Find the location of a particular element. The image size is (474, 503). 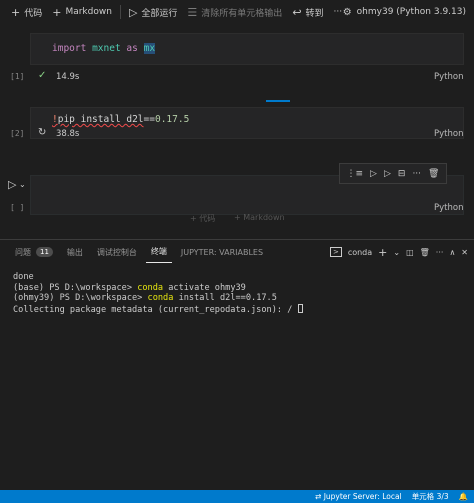

run-above-icon: ▷ is located at coordinates (373, 174).